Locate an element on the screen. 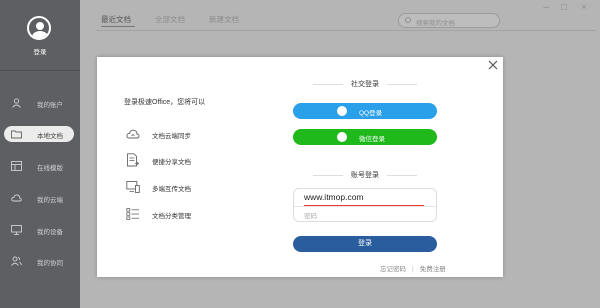 The height and width of the screenshot is (308, 600). people-icon is located at coordinates (16, 261).